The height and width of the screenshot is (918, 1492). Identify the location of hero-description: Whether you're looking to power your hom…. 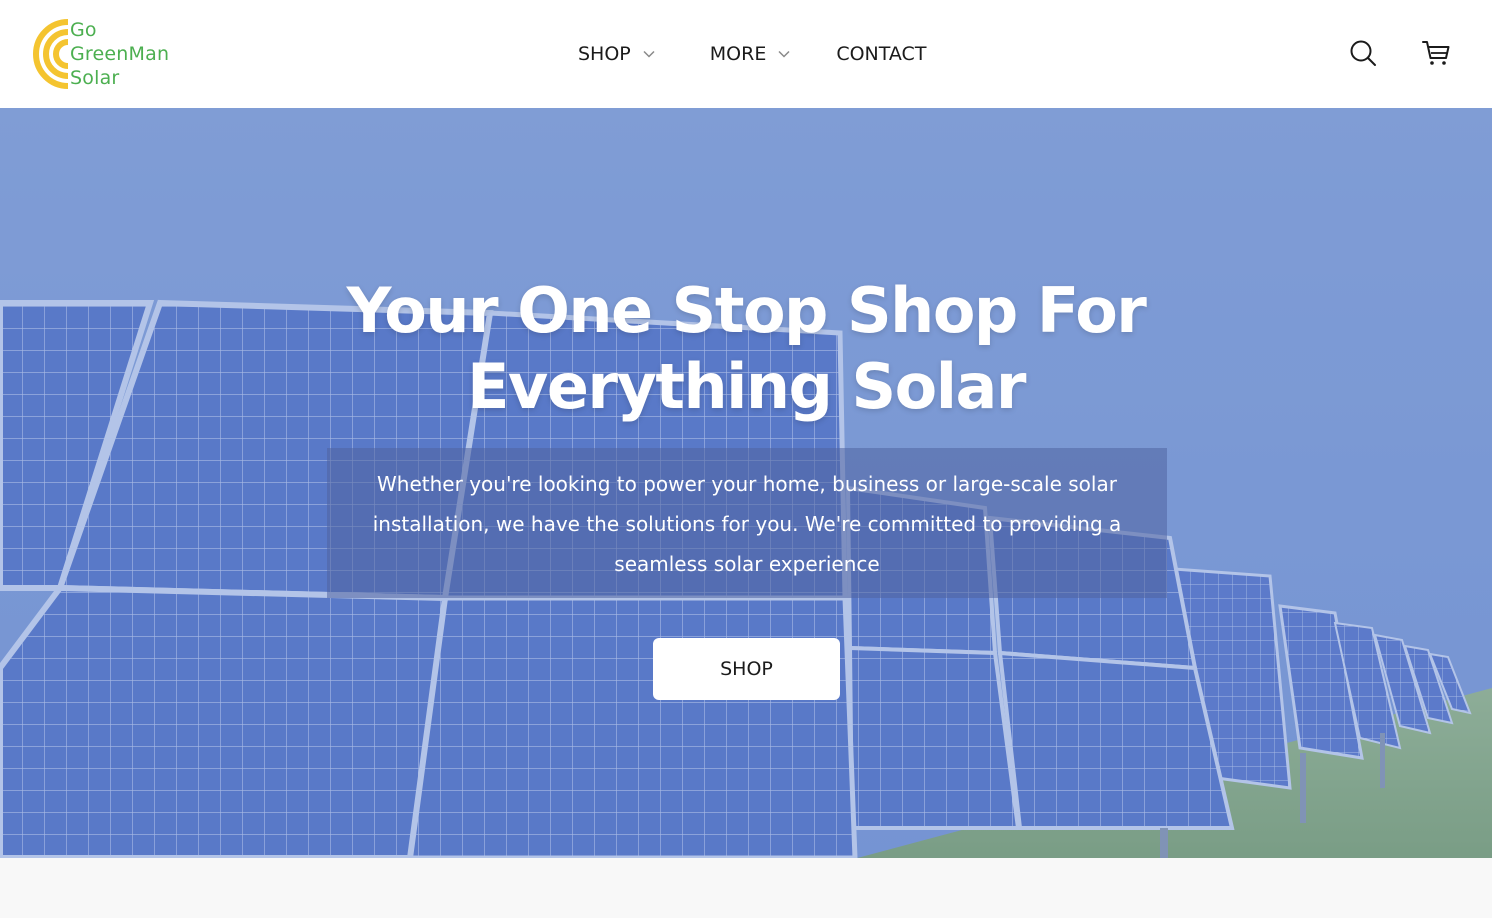
(747, 524).